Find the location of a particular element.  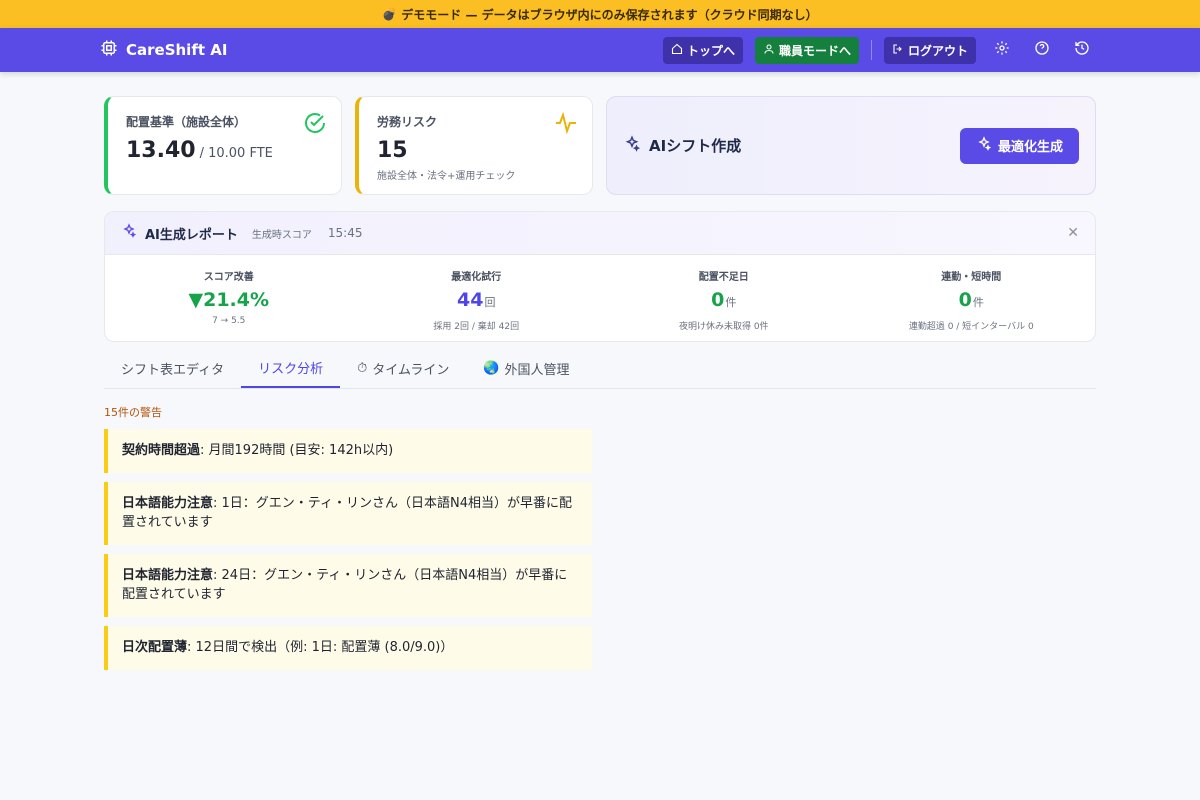

report-title: AI生成レポート is located at coordinates (191, 235).